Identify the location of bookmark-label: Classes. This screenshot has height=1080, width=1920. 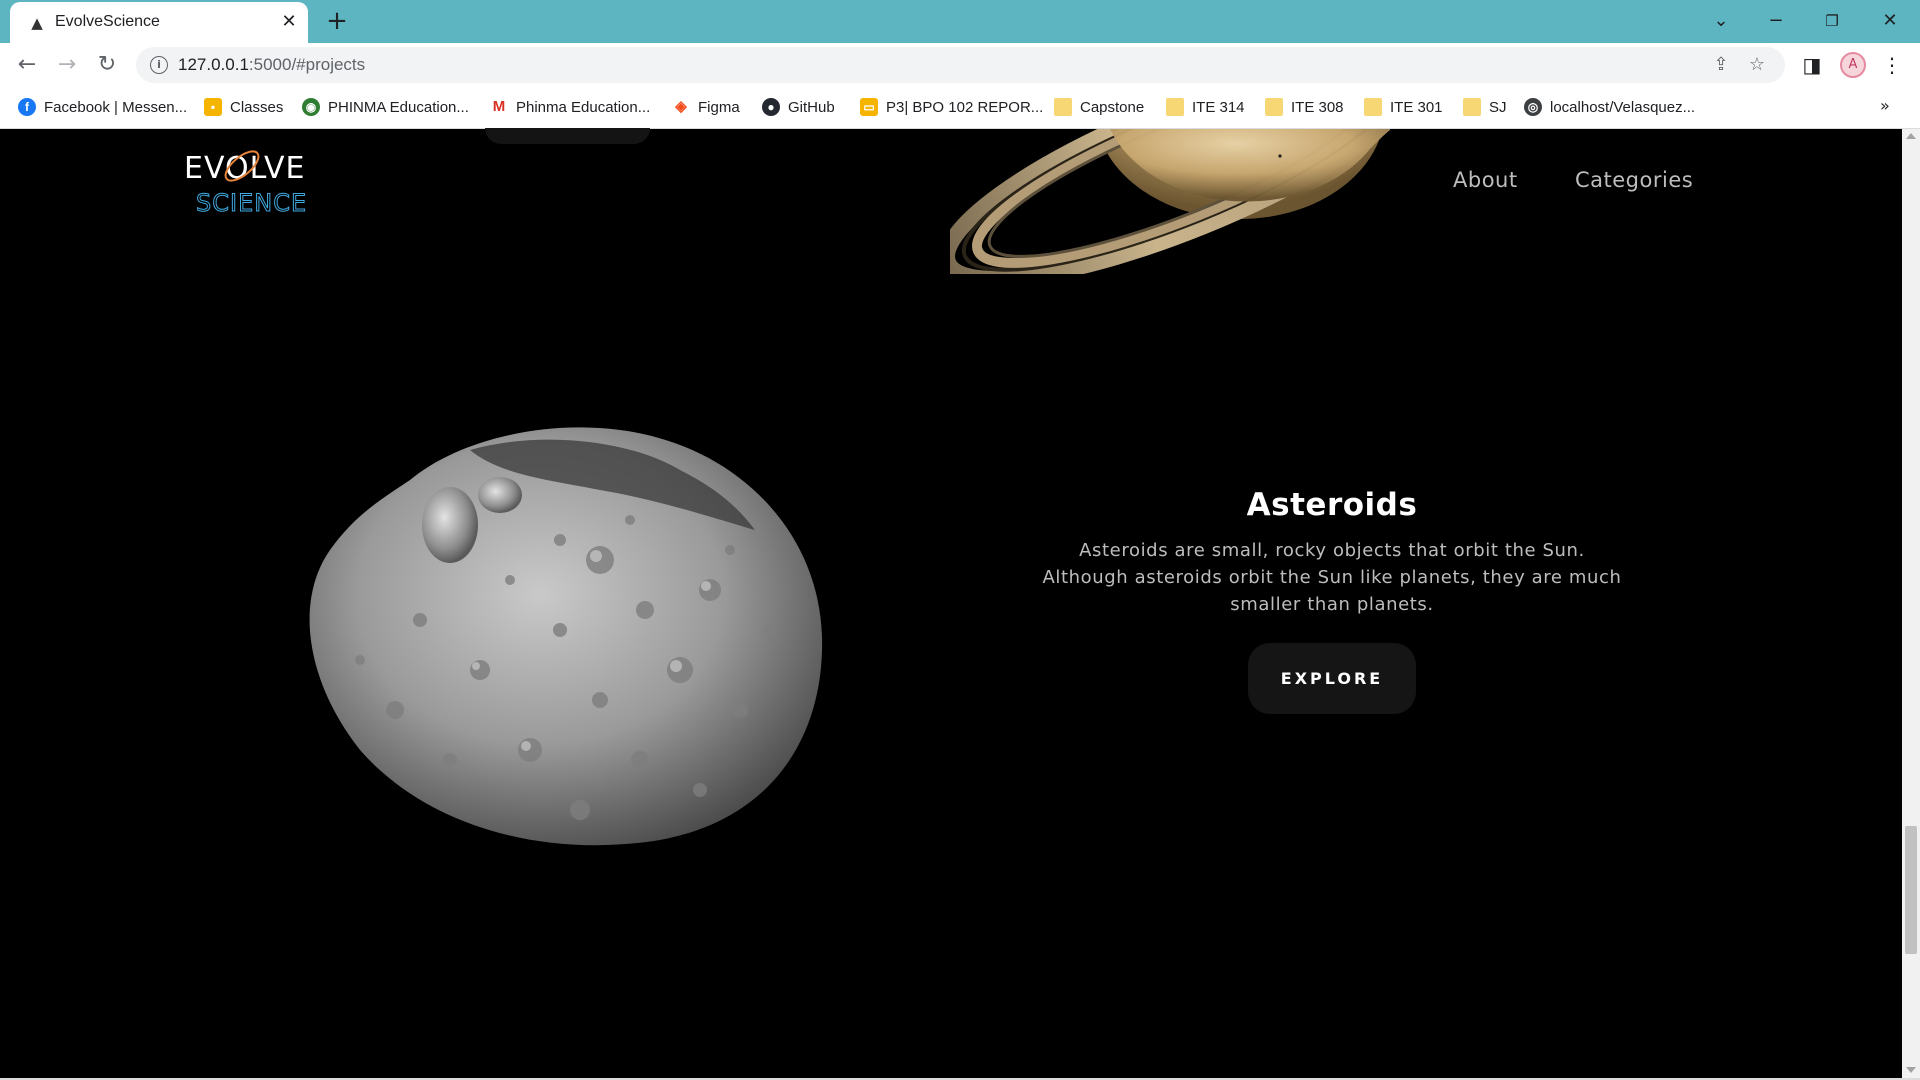
(257, 107).